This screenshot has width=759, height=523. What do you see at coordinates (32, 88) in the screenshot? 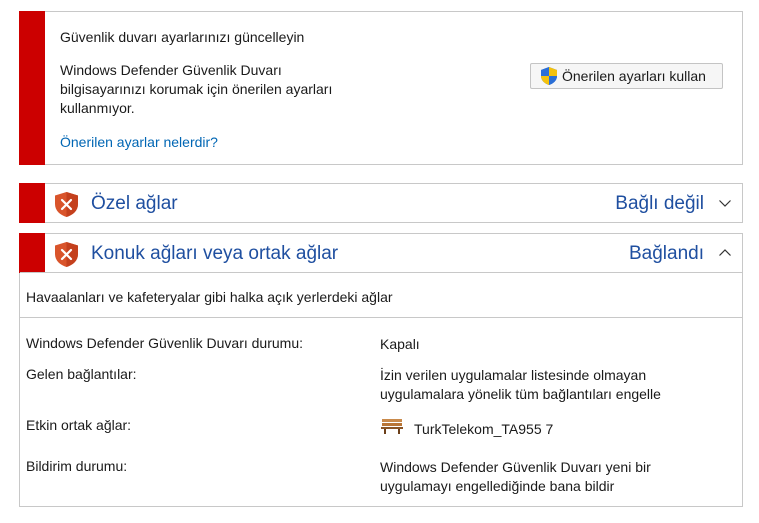
I see `warning-stripe` at bounding box center [32, 88].